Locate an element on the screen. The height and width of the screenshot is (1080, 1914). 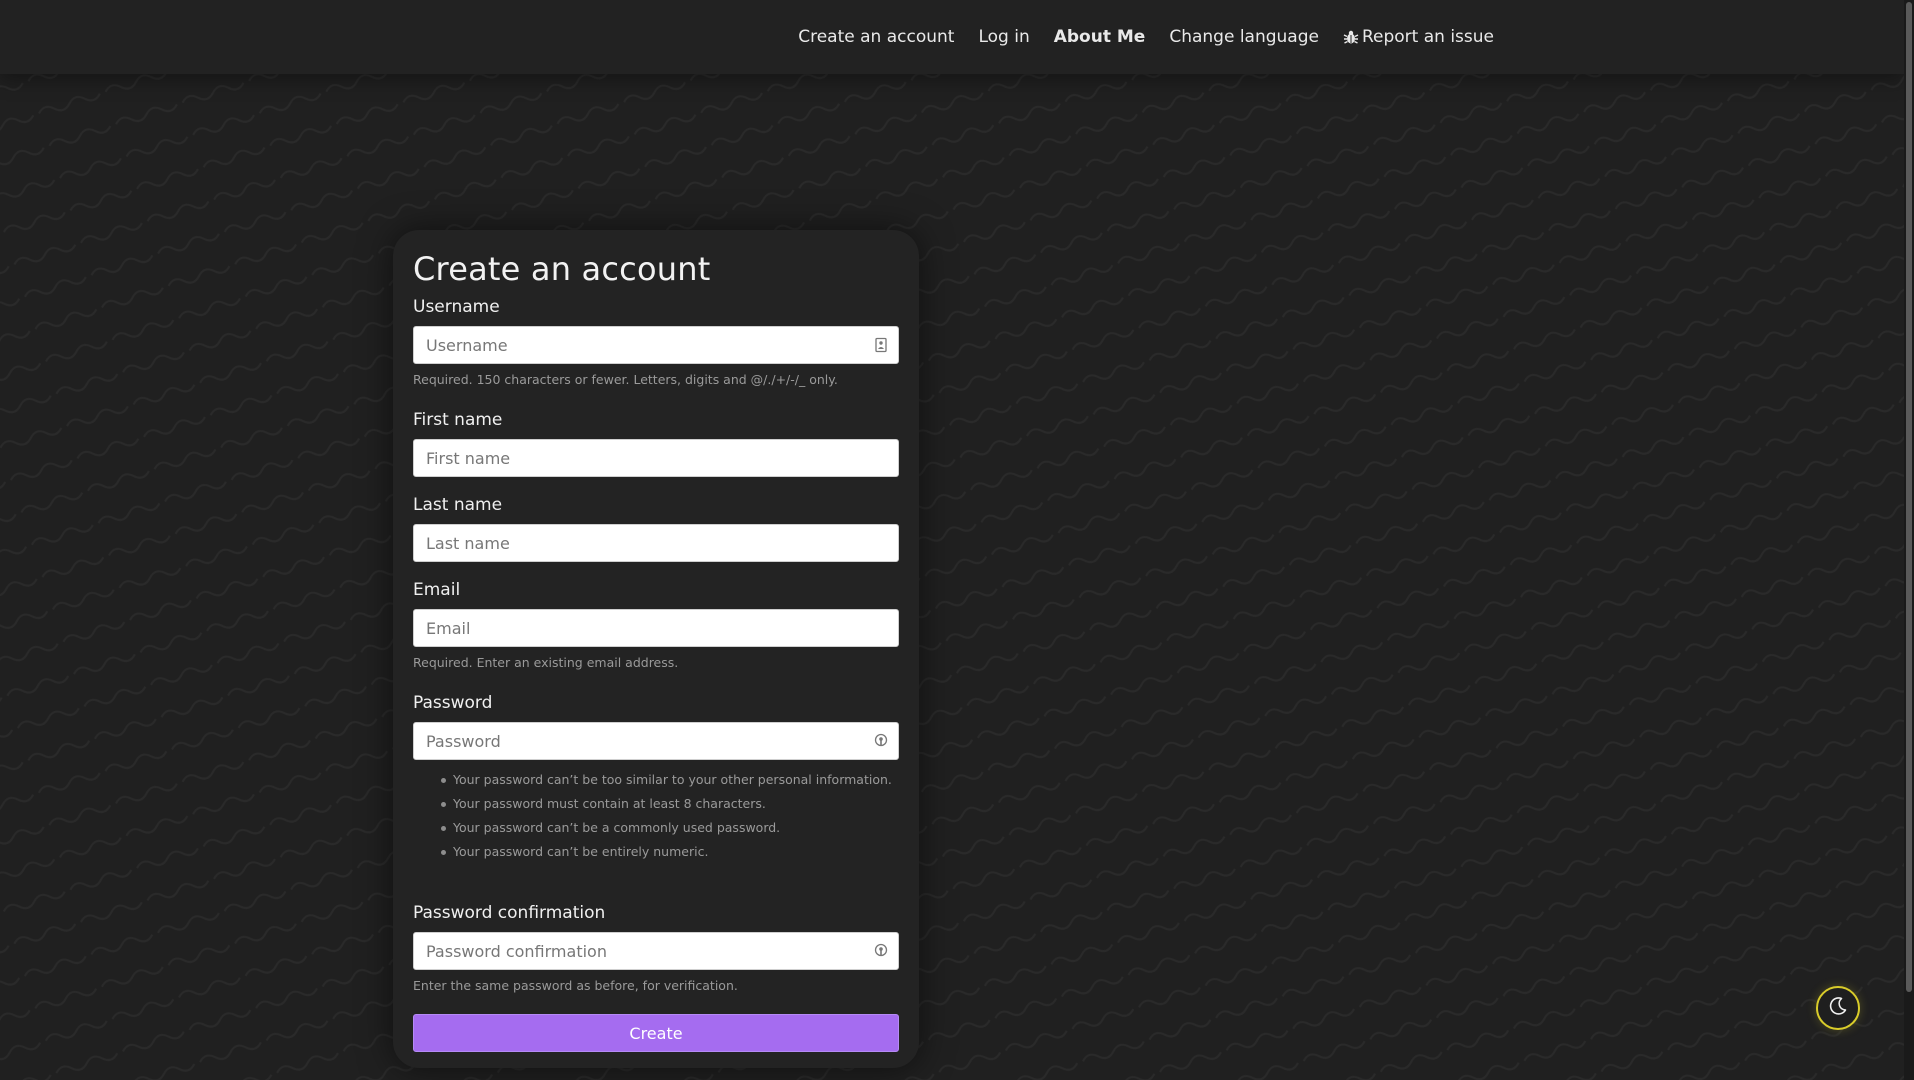
page-scrollbar is located at coordinates (1909, 540).